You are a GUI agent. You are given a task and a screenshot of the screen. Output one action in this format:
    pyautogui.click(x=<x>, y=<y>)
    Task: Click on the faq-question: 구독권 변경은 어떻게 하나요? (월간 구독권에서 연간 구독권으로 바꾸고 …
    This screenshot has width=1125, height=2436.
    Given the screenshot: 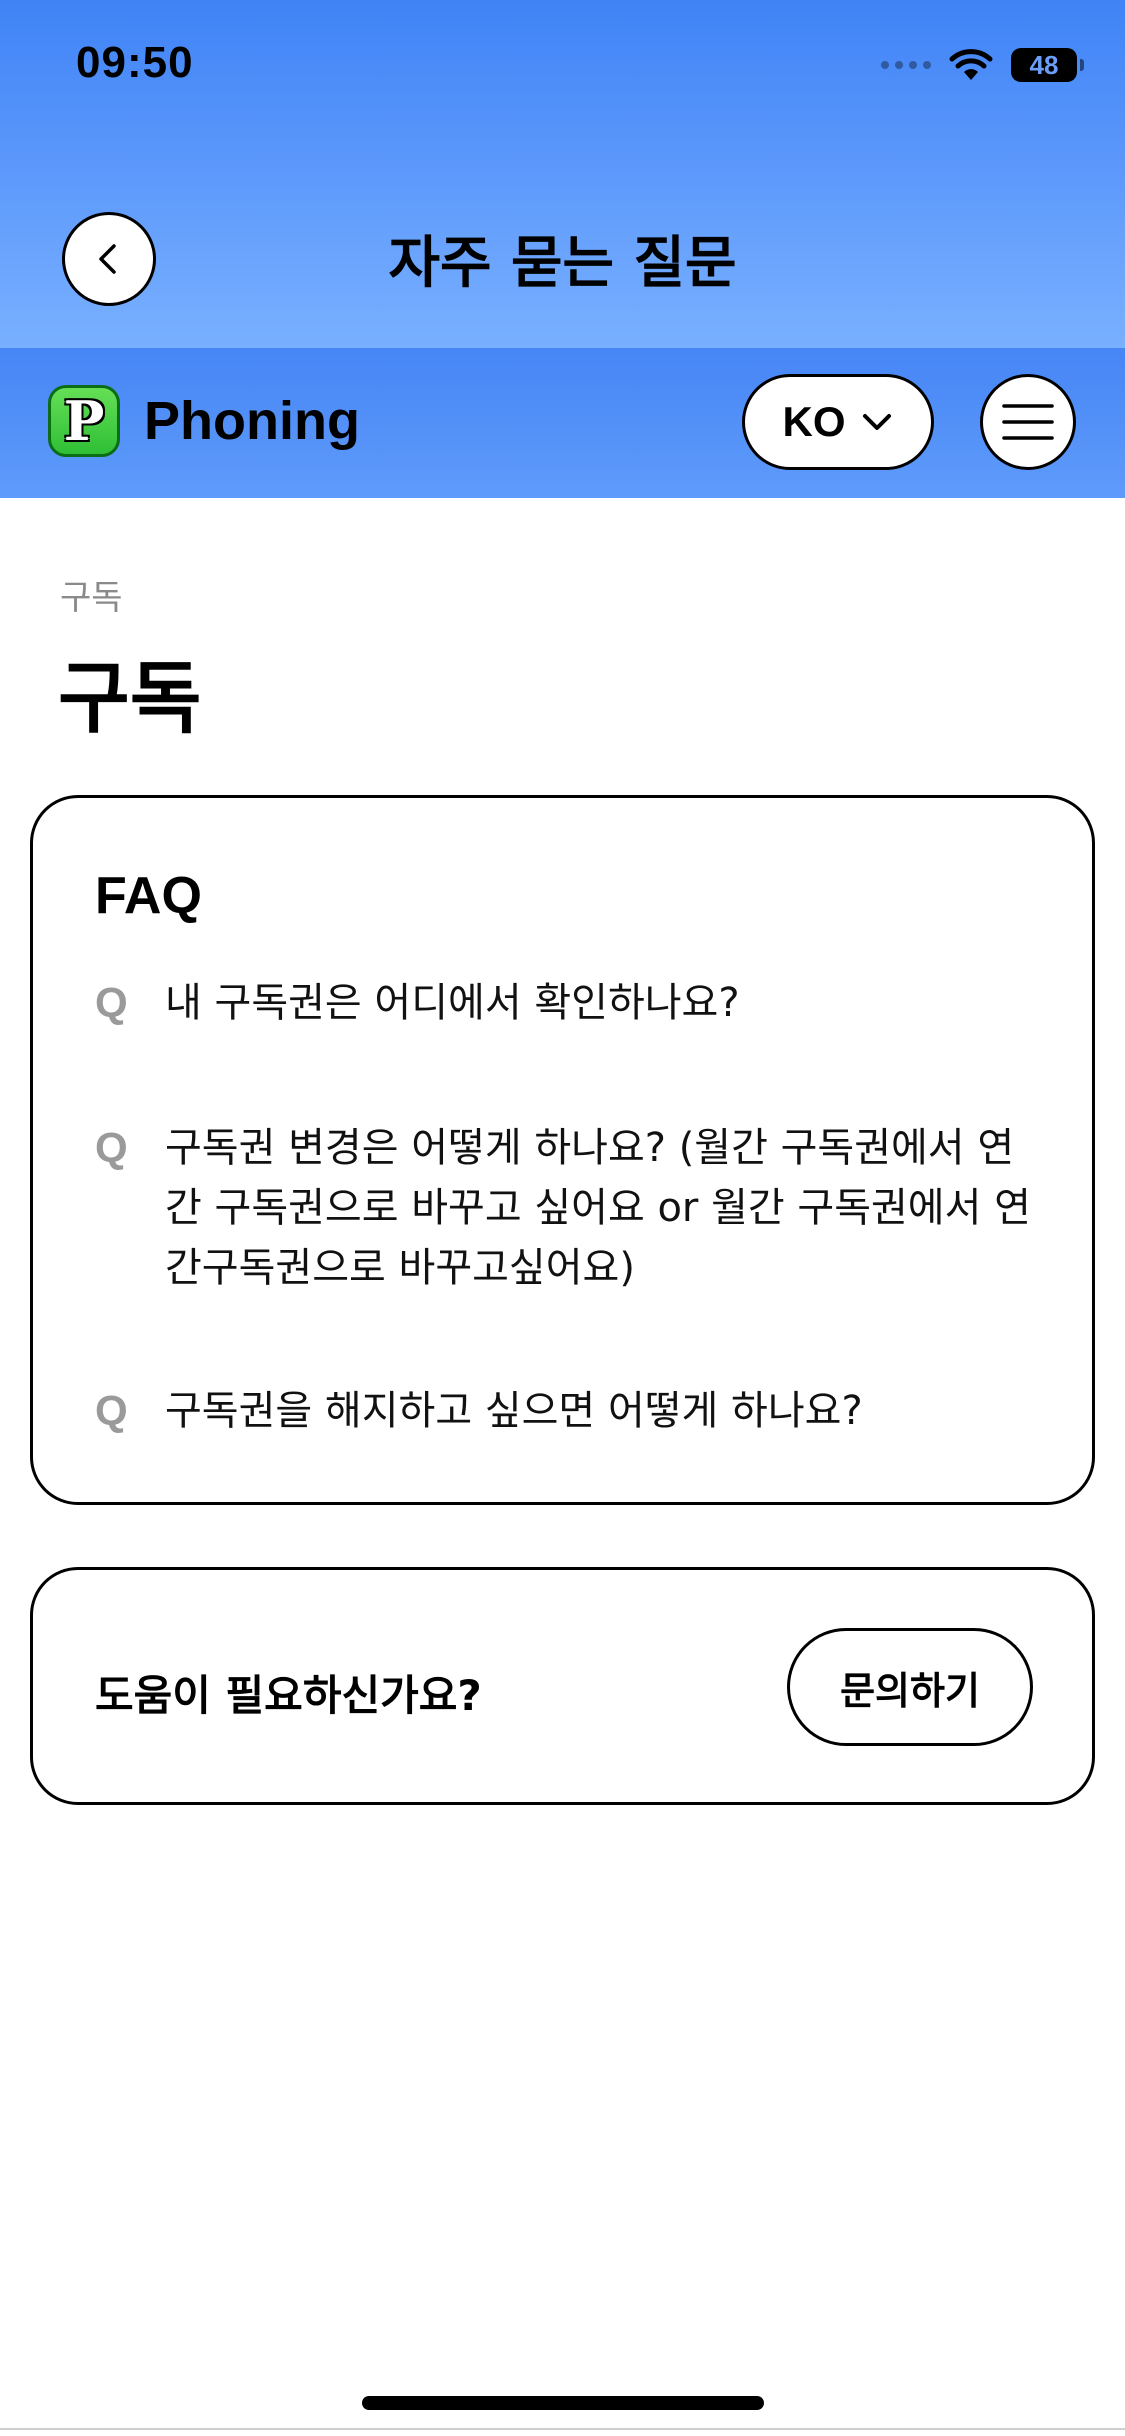 What is the action you would take?
    pyautogui.click(x=598, y=1208)
    